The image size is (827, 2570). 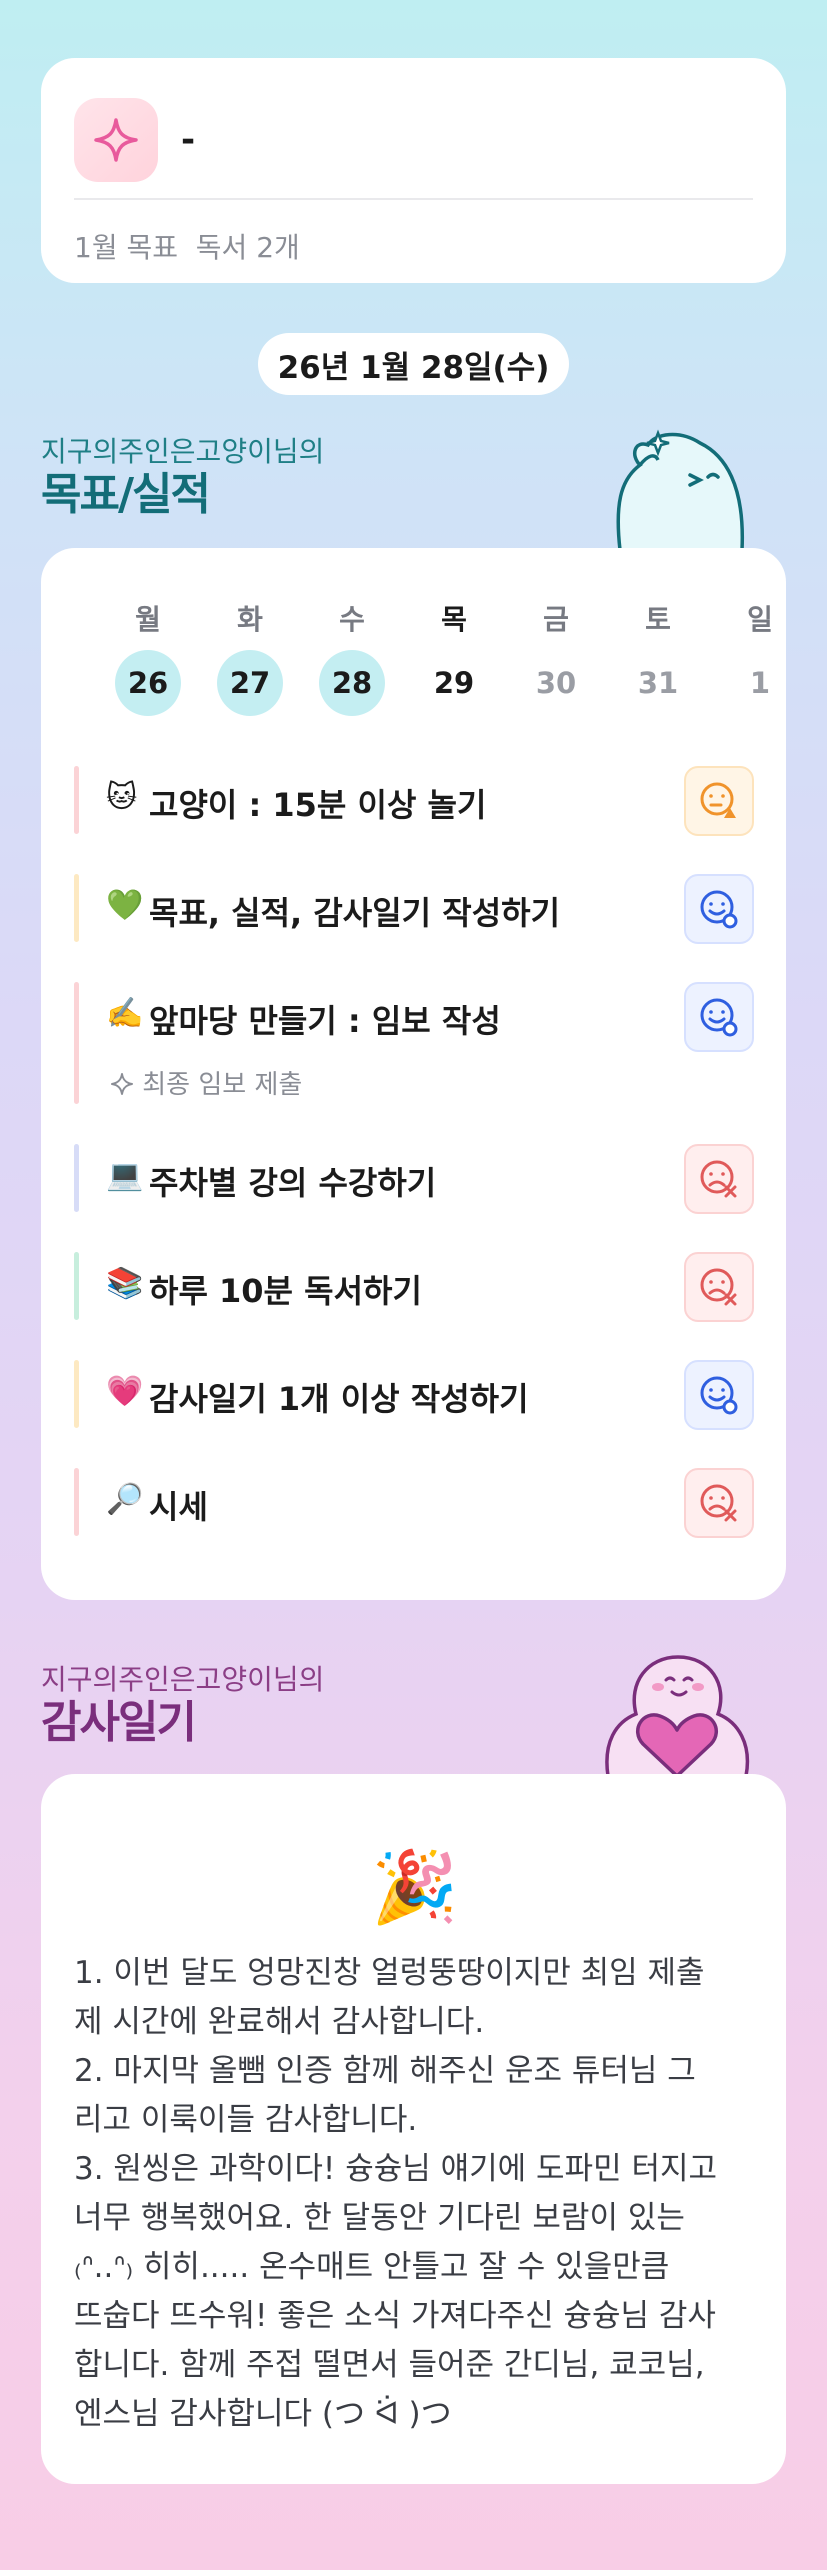 I want to click on day-name: 수, so click(x=352, y=619).